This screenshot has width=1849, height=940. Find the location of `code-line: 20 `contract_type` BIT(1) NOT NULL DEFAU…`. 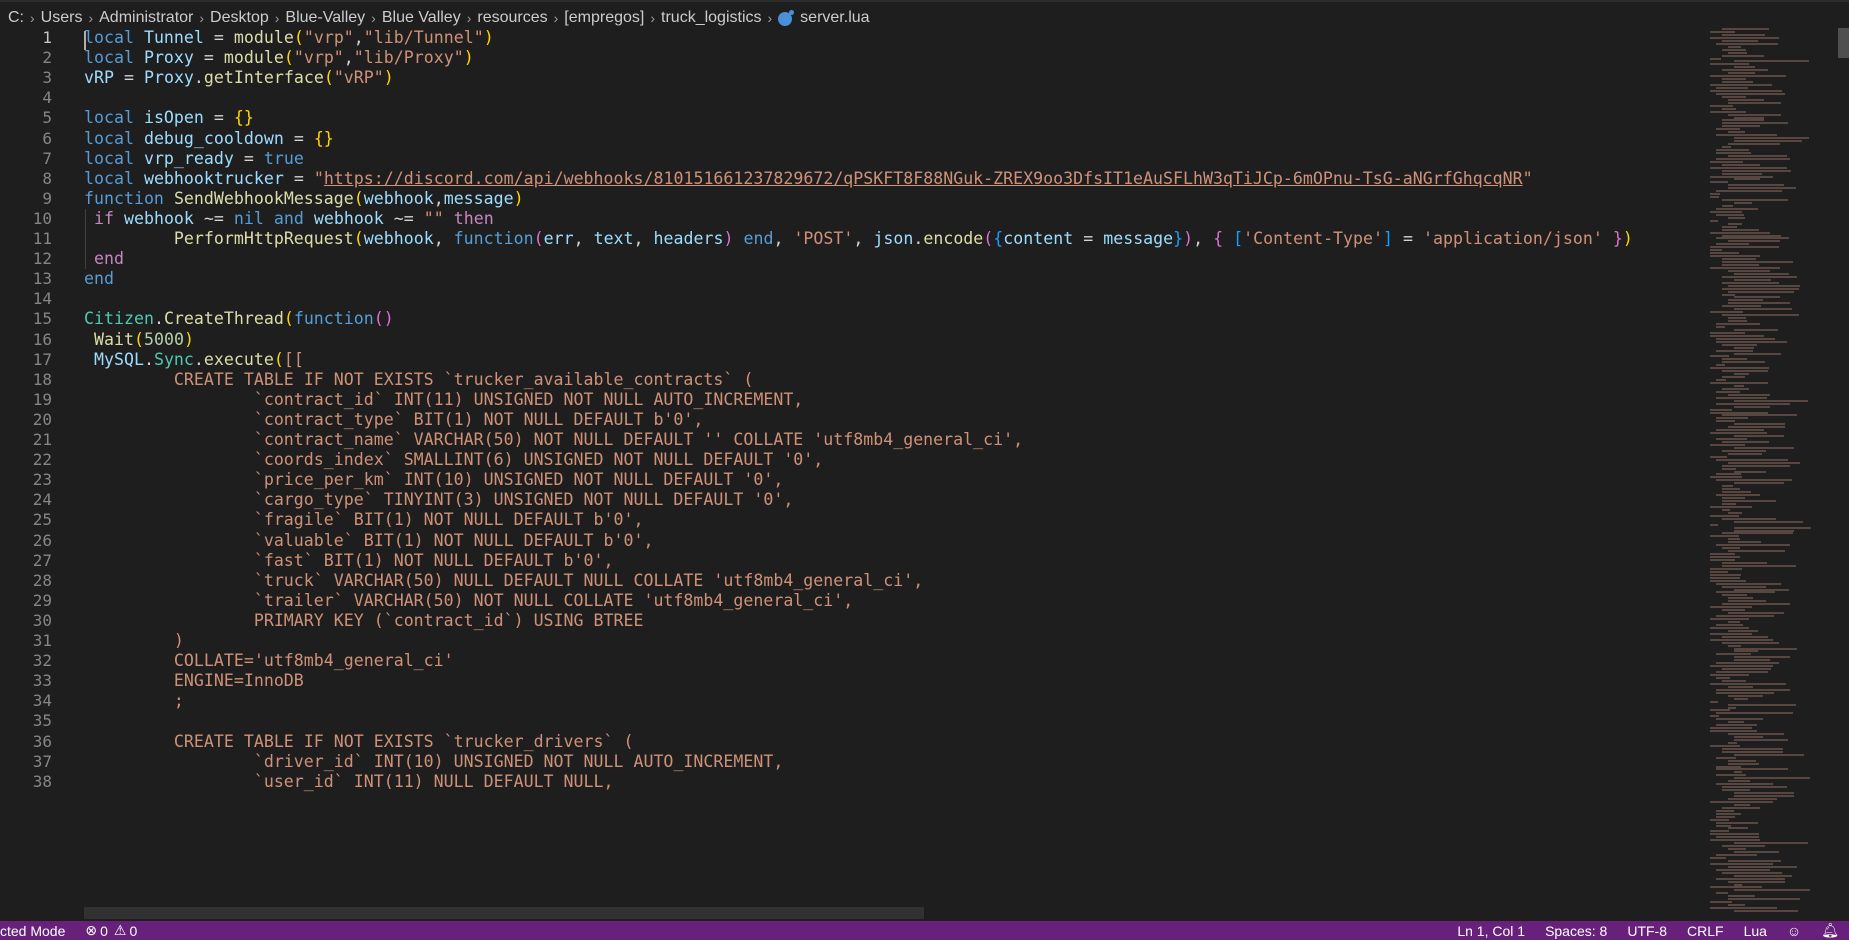

code-line: 20 `contract_type` BIT(1) NOT NULL DEFAU… is located at coordinates (852, 420).